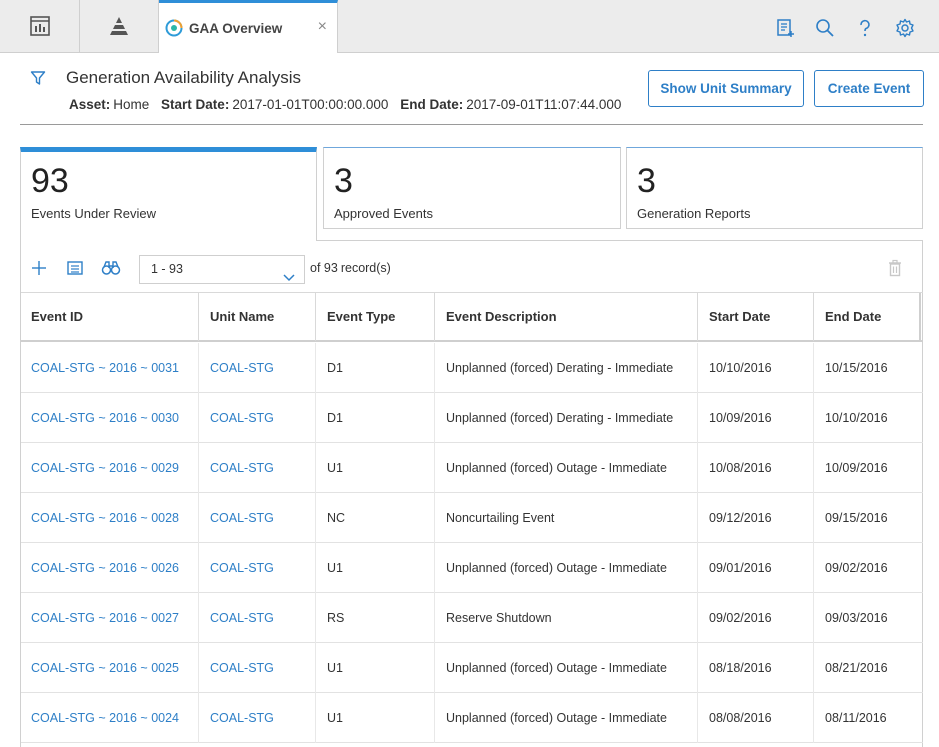 The image size is (939, 747). I want to click on binoculars-icon, so click(111, 268).